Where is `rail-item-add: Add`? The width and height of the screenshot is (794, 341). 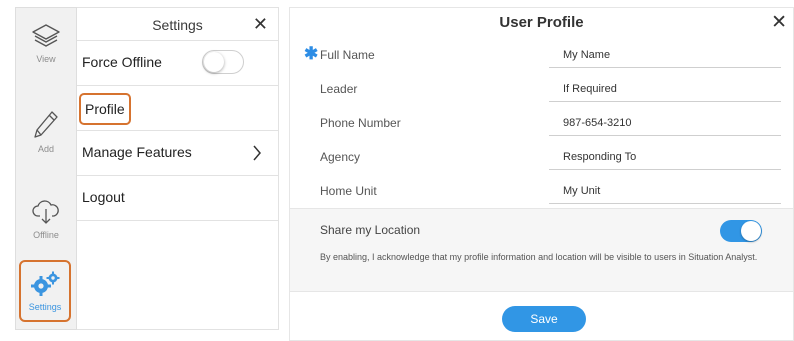 rail-item-add: Add is located at coordinates (46, 131).